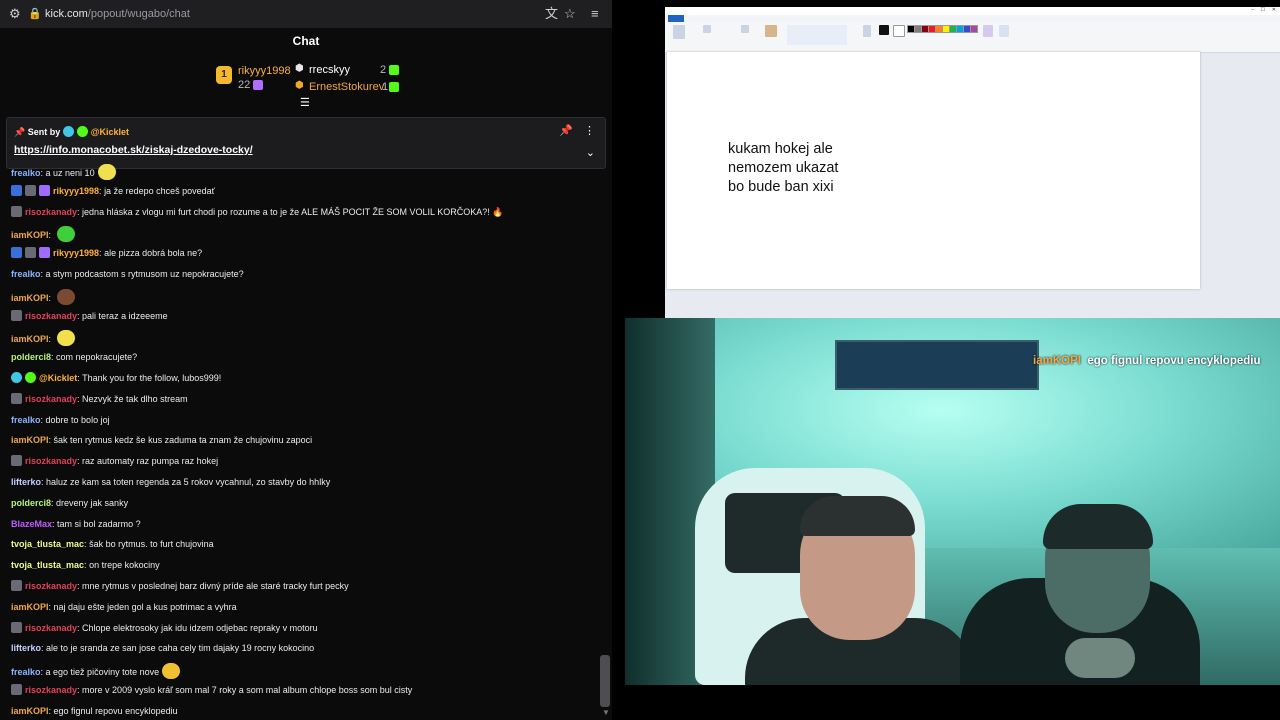 This screenshot has width=1280, height=720. I want to click on chat-text: raz automaty raz pumpa raz hokej, so click(150, 461).